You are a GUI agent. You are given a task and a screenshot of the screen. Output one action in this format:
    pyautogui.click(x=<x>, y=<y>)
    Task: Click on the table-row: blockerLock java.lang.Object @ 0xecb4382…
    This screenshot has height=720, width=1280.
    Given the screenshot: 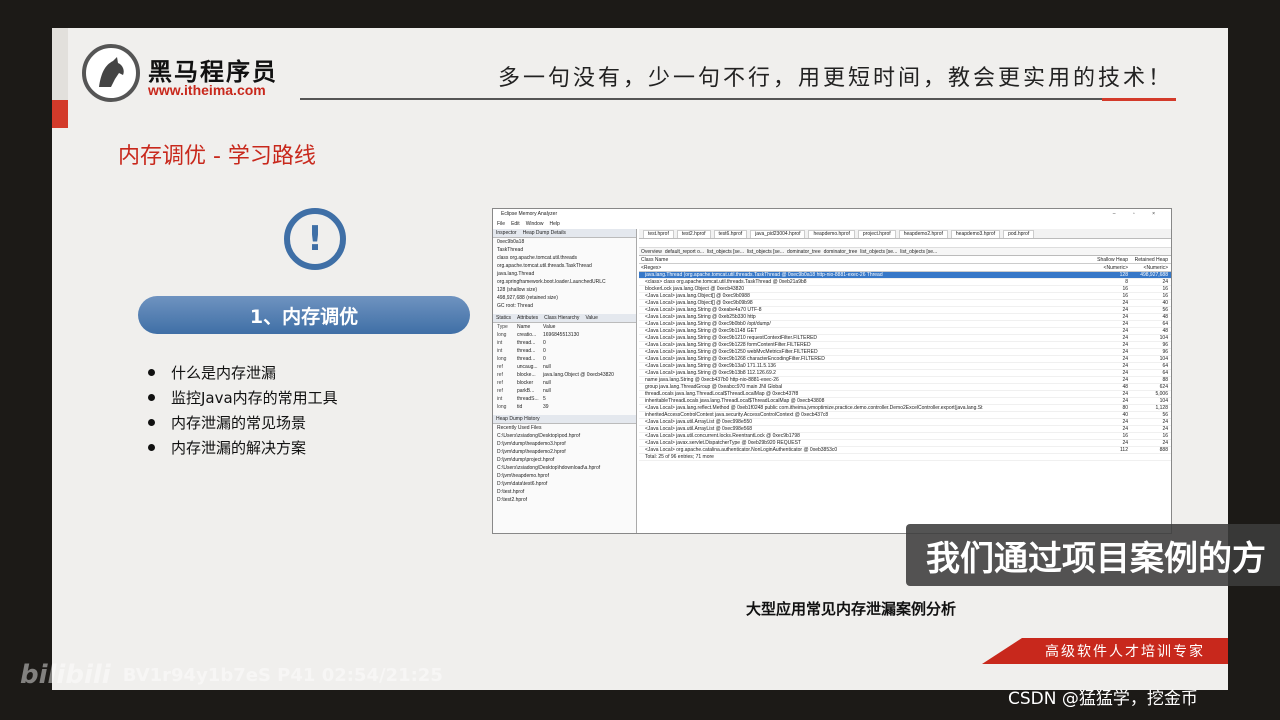 What is the action you would take?
    pyautogui.click(x=905, y=289)
    